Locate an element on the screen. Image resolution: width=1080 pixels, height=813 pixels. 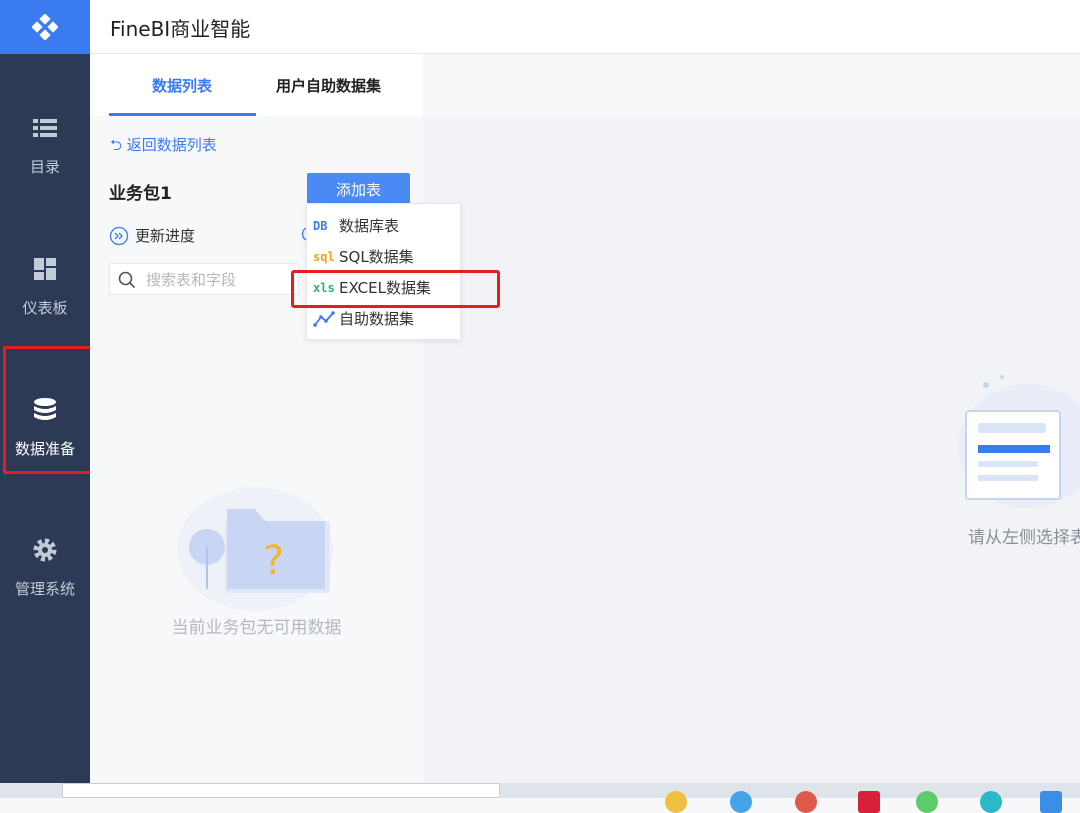
update-label: 更新进度 is located at coordinates (165, 236).